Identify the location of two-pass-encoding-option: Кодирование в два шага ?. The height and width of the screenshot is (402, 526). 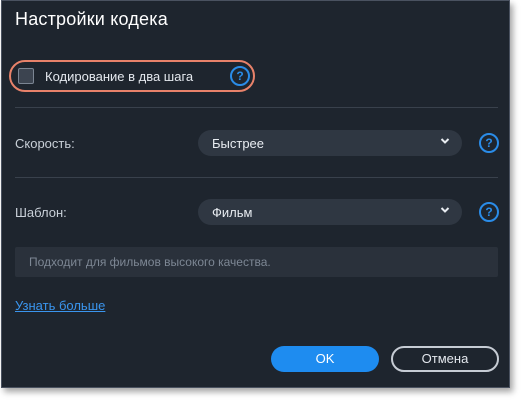
(132, 76).